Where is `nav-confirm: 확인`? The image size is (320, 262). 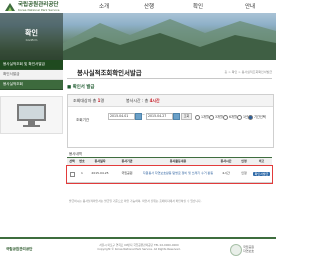
nav-confirm: 확인 is located at coordinates (198, 6).